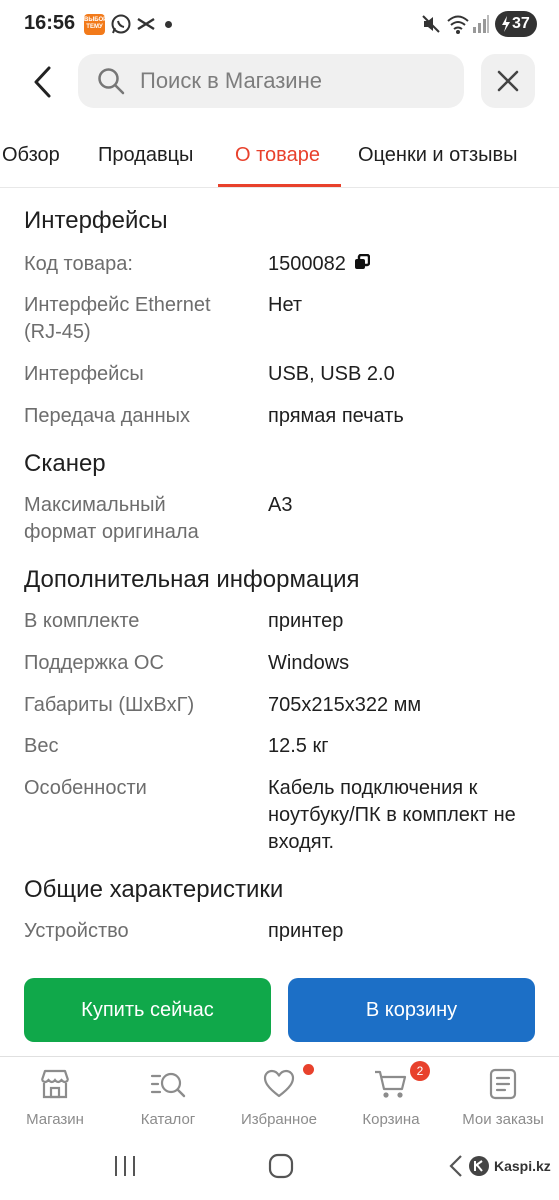  Describe the element at coordinates (168, 1119) in the screenshot. I see `nav-label: Каталог` at that location.